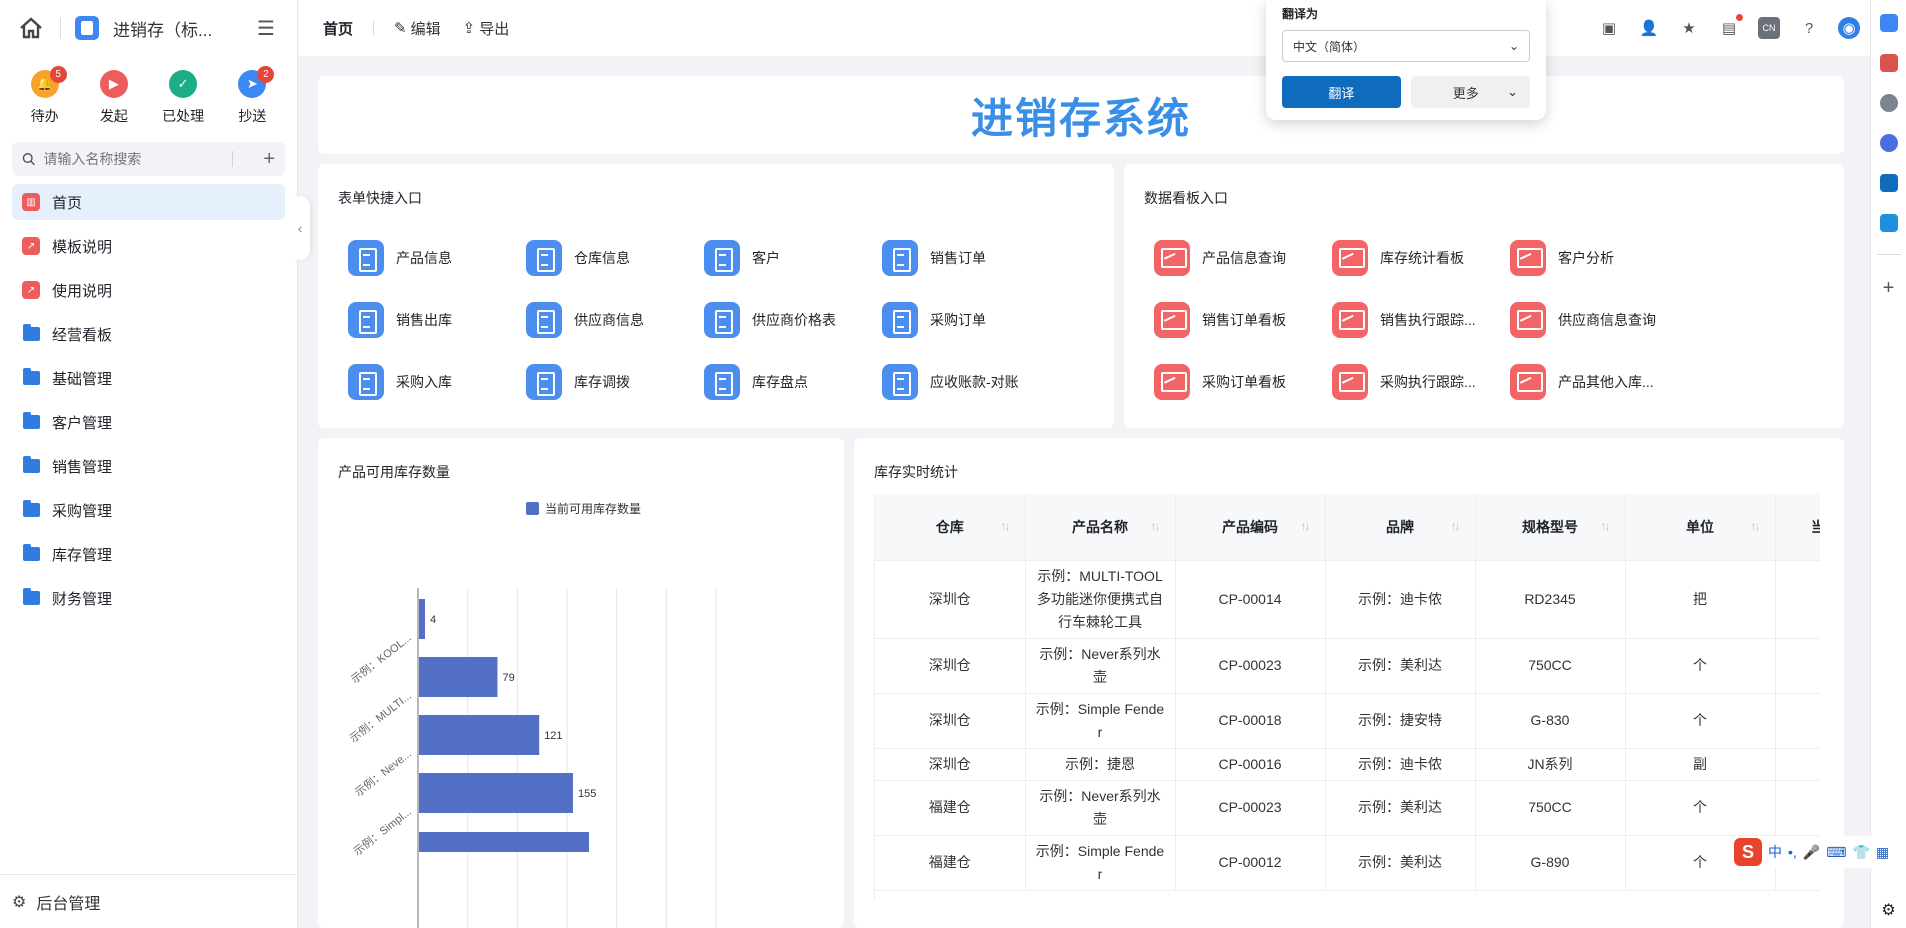 The width and height of the screenshot is (1906, 928). I want to click on dashboard-entry: 供应商信息查询, so click(1599, 320).